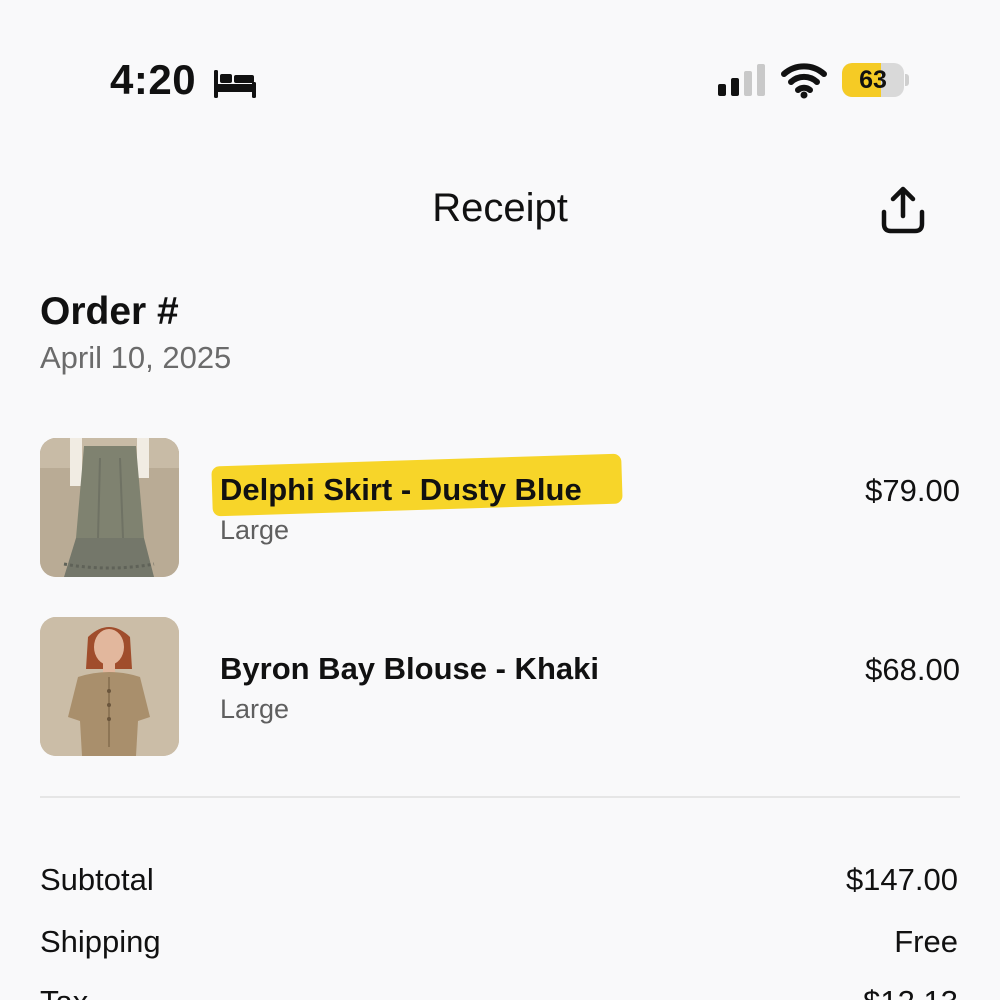 This screenshot has height=1000, width=1000. Describe the element at coordinates (499, 992) in the screenshot. I see `tax-row: Tax $12.13` at that location.